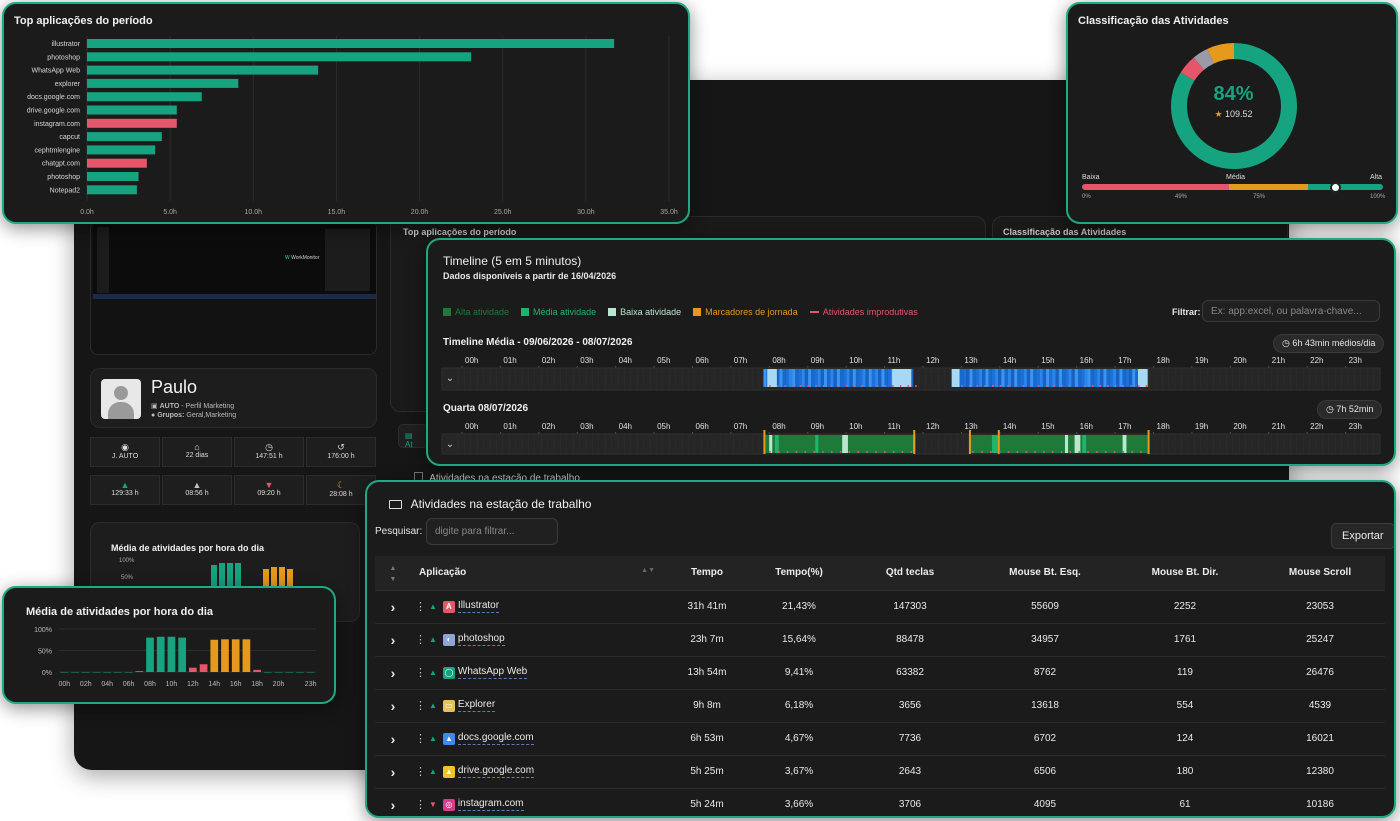  What do you see at coordinates (536, 706) in the screenshot?
I see `app-cell: ⋮ ▲ ▭ Explorer` at bounding box center [536, 706].